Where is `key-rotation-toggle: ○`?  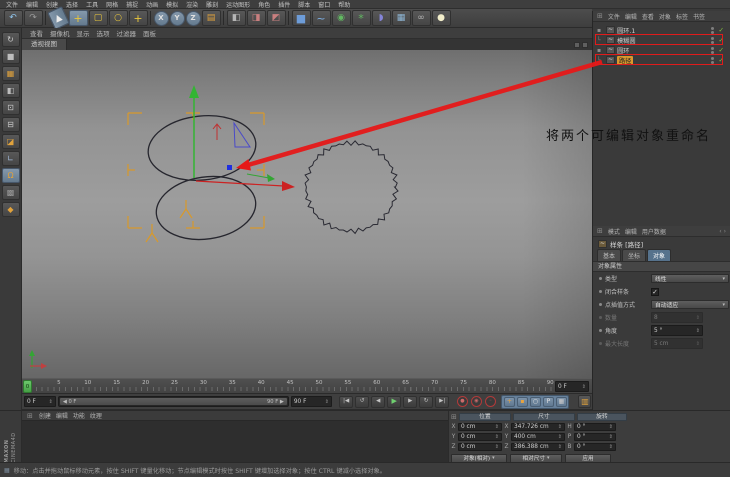
key-rotation-toggle: ○ is located at coordinates (535, 401).